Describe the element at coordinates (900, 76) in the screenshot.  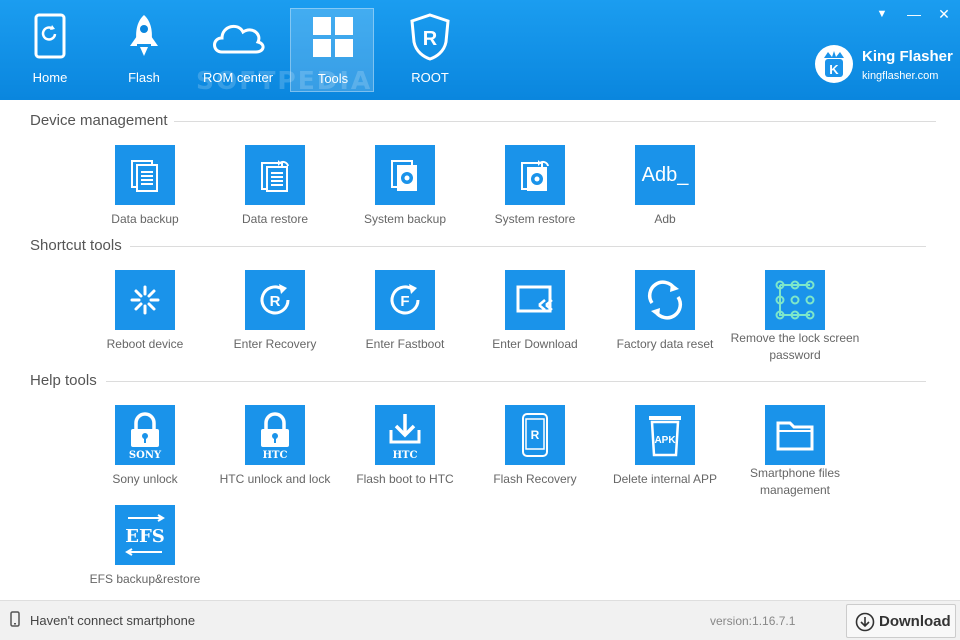
I see `brand-site: kingflasher.com` at that location.